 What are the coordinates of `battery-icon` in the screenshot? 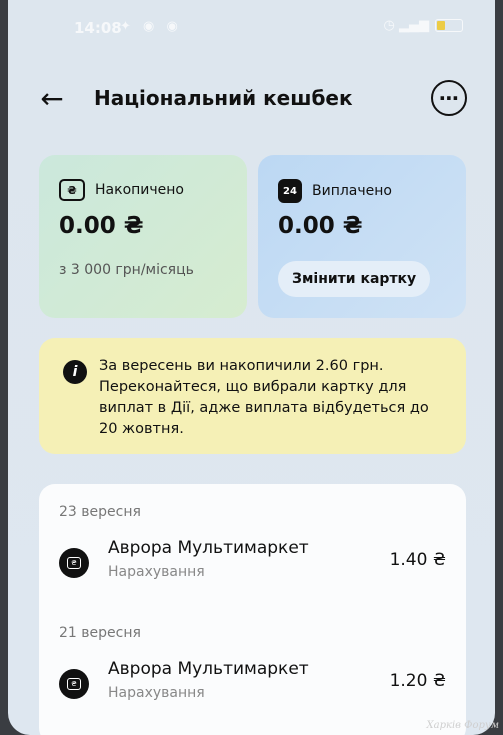 It's located at (449, 25).